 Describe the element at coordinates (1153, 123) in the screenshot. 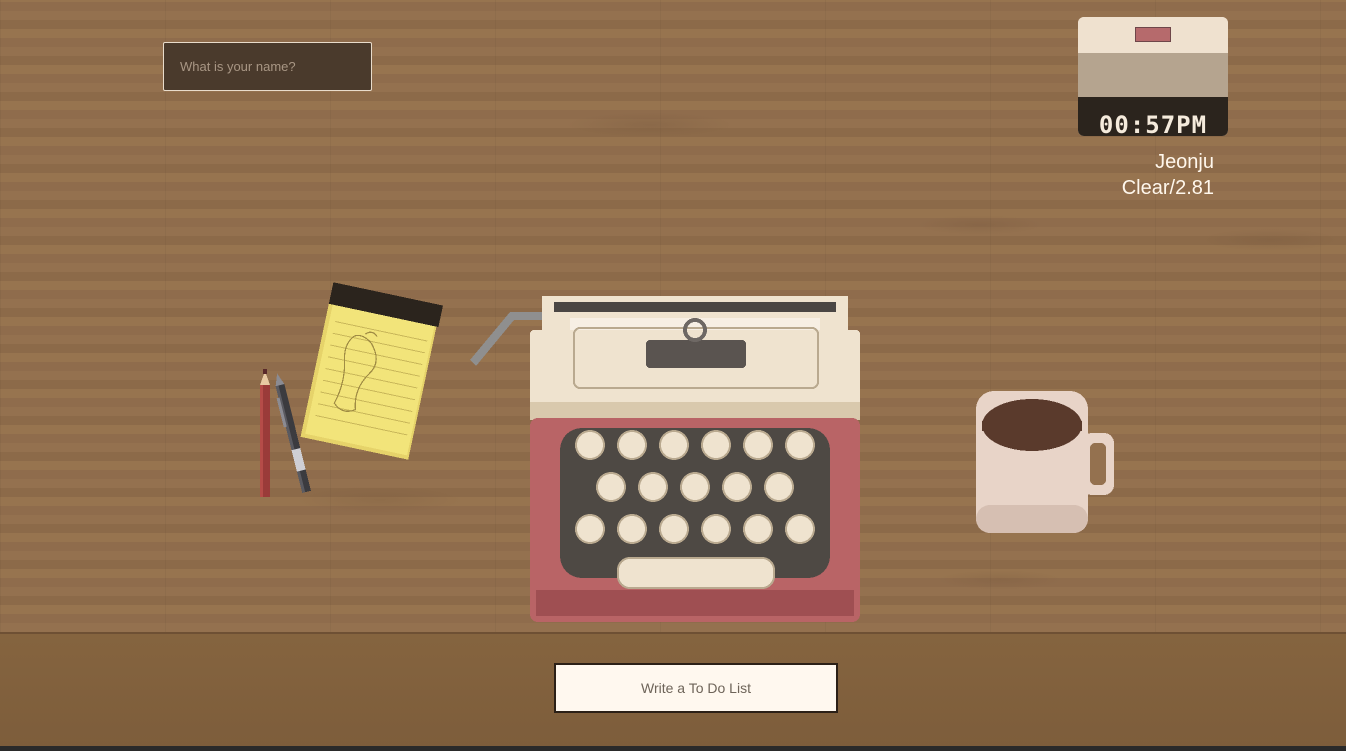

I see `clock-time: 00:57PM` at that location.